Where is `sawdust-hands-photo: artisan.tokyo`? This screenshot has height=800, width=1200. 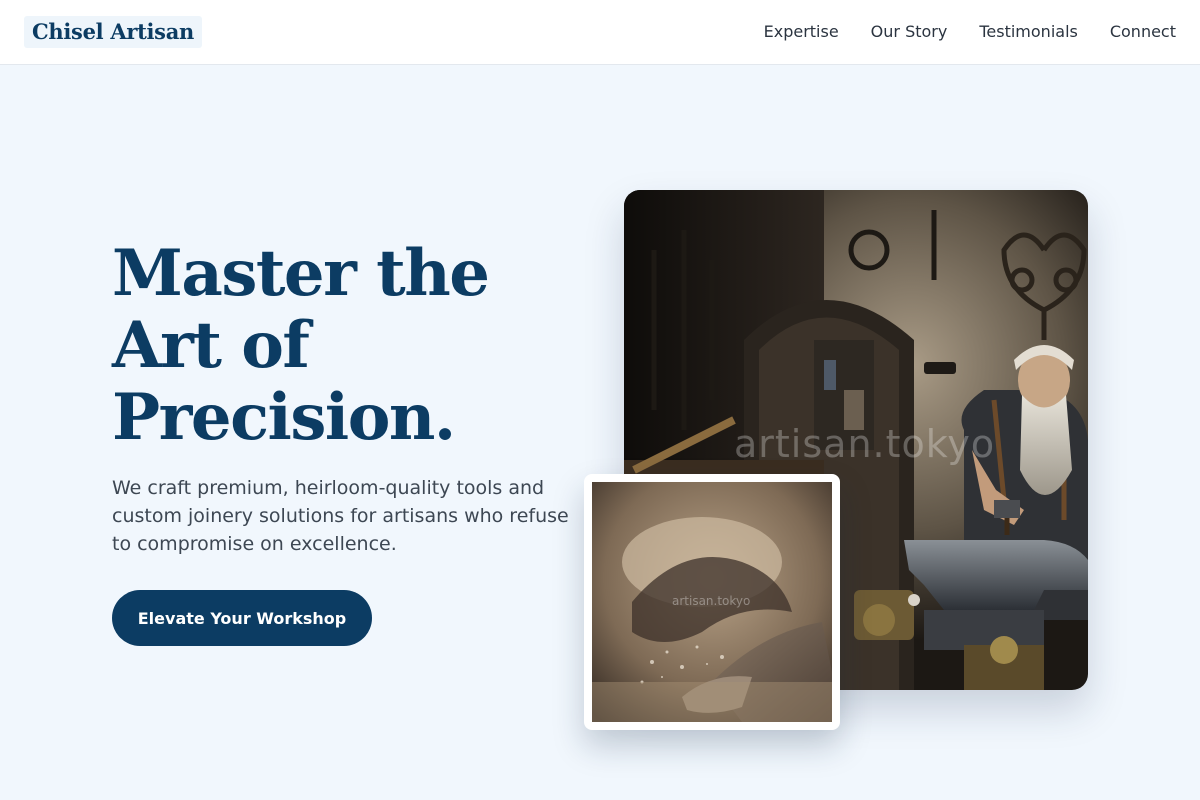 sawdust-hands-photo: artisan.tokyo is located at coordinates (712, 602).